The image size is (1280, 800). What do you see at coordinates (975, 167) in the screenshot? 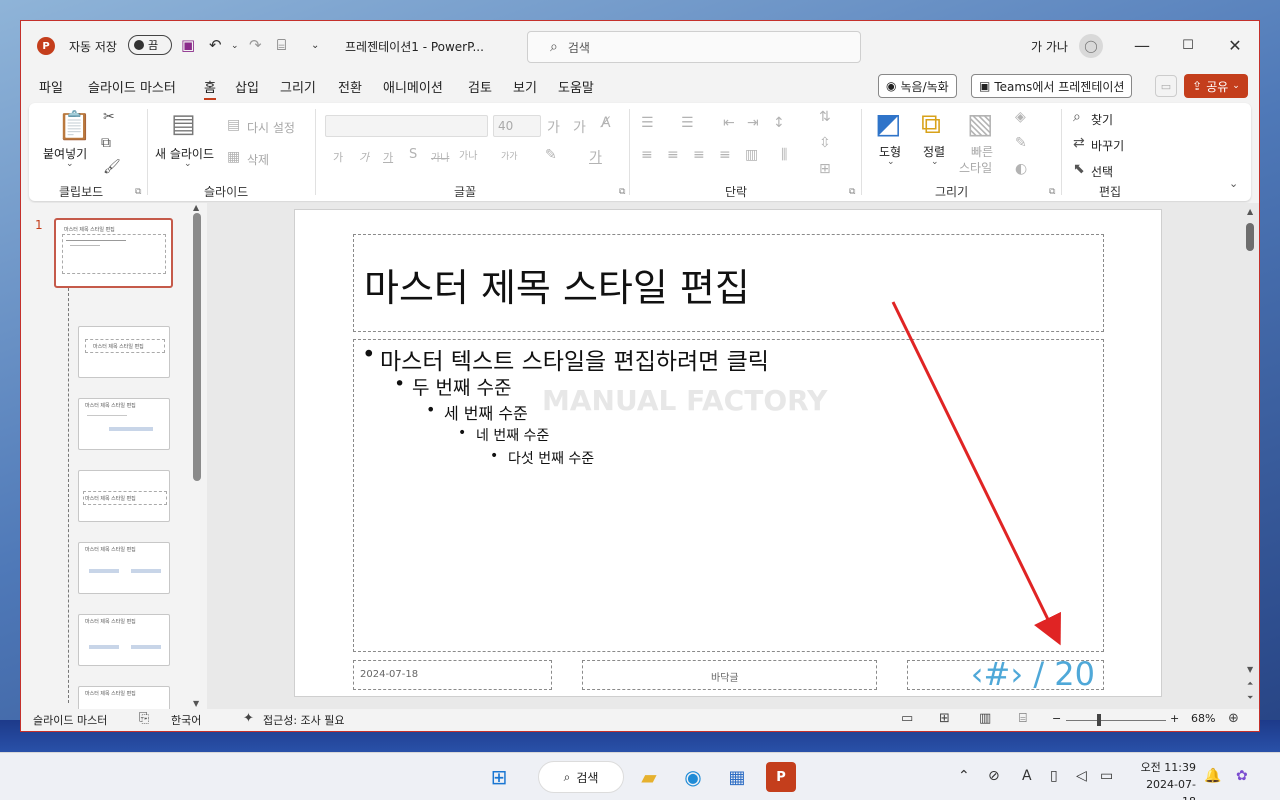
I see `quick-styles-label-2: 스타일` at bounding box center [975, 167].